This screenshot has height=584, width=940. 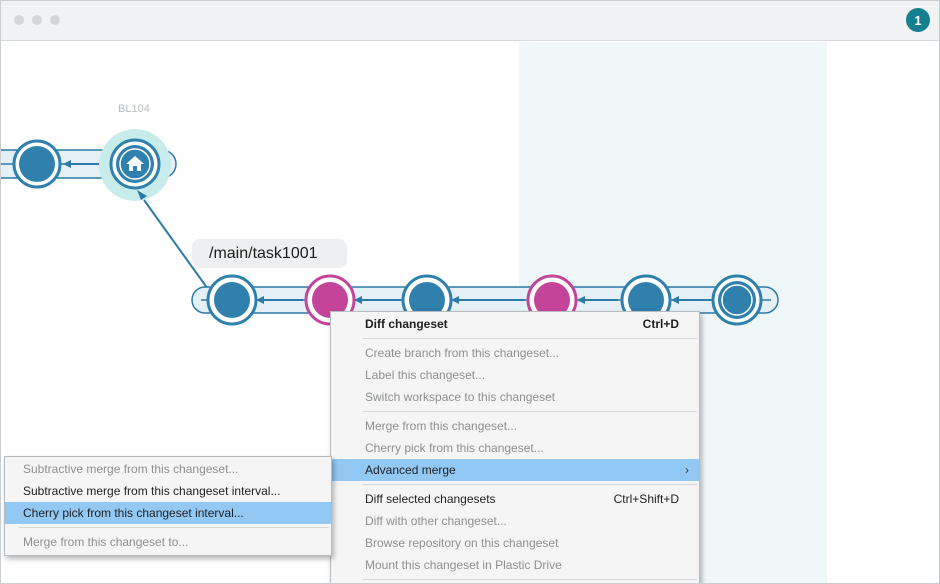 I want to click on notification-badge: 1, so click(x=918, y=20).